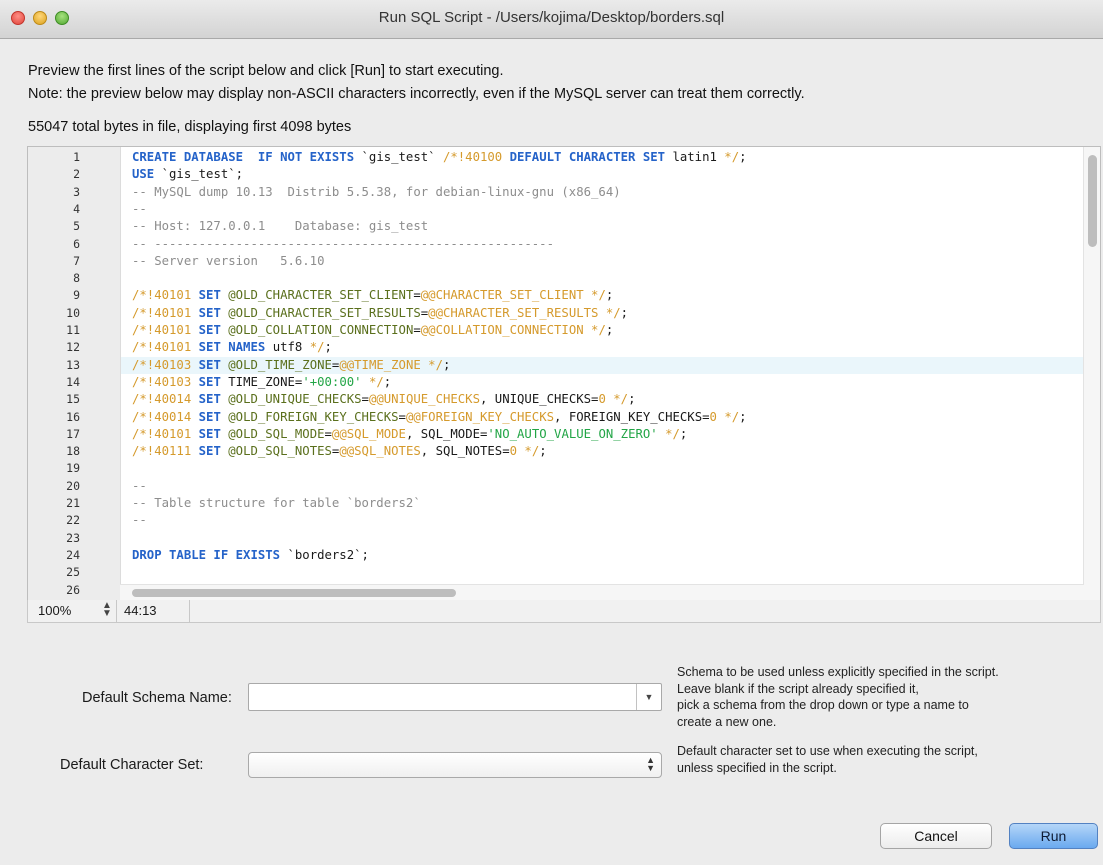  What do you see at coordinates (280, 226) in the screenshot?
I see `code-token: -- Host: 127.0.0.1 Database: gis_test` at bounding box center [280, 226].